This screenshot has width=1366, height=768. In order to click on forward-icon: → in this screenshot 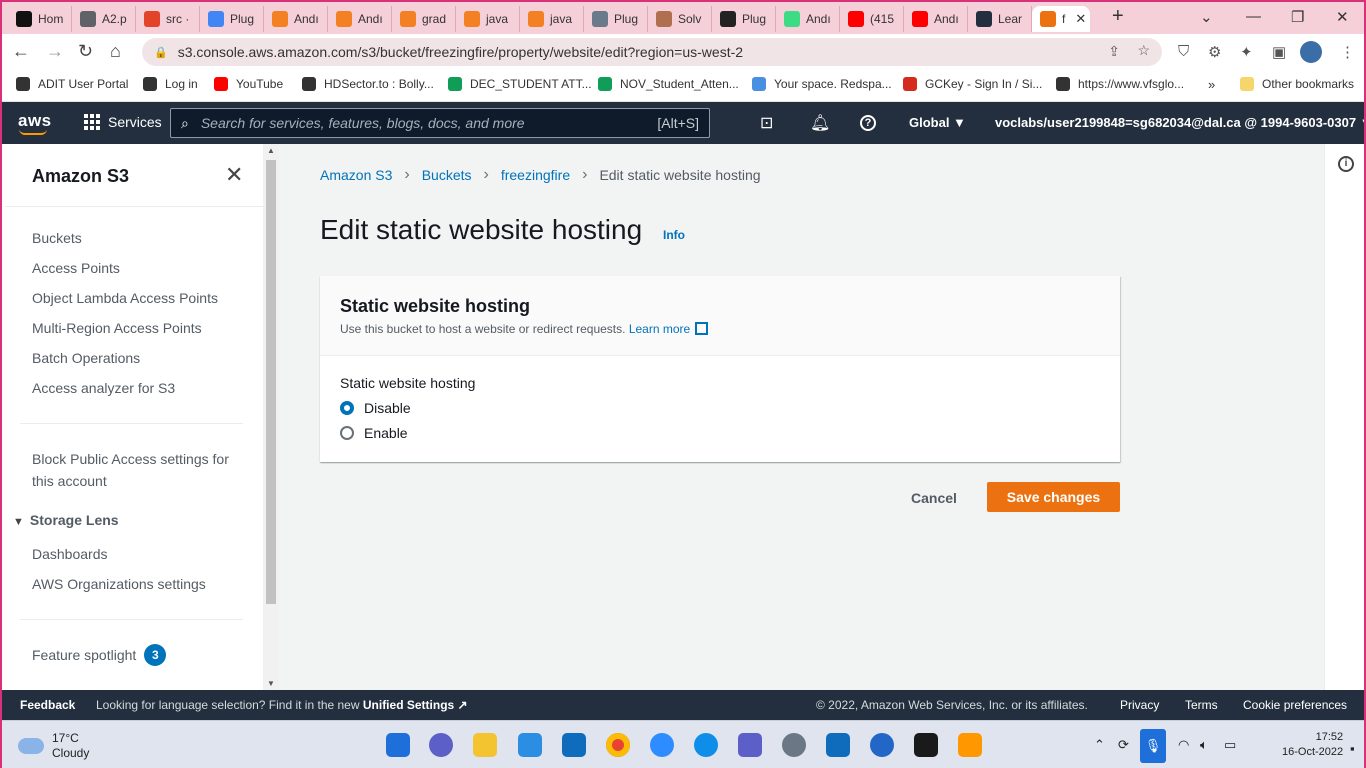, I will do `click(55, 51)`.